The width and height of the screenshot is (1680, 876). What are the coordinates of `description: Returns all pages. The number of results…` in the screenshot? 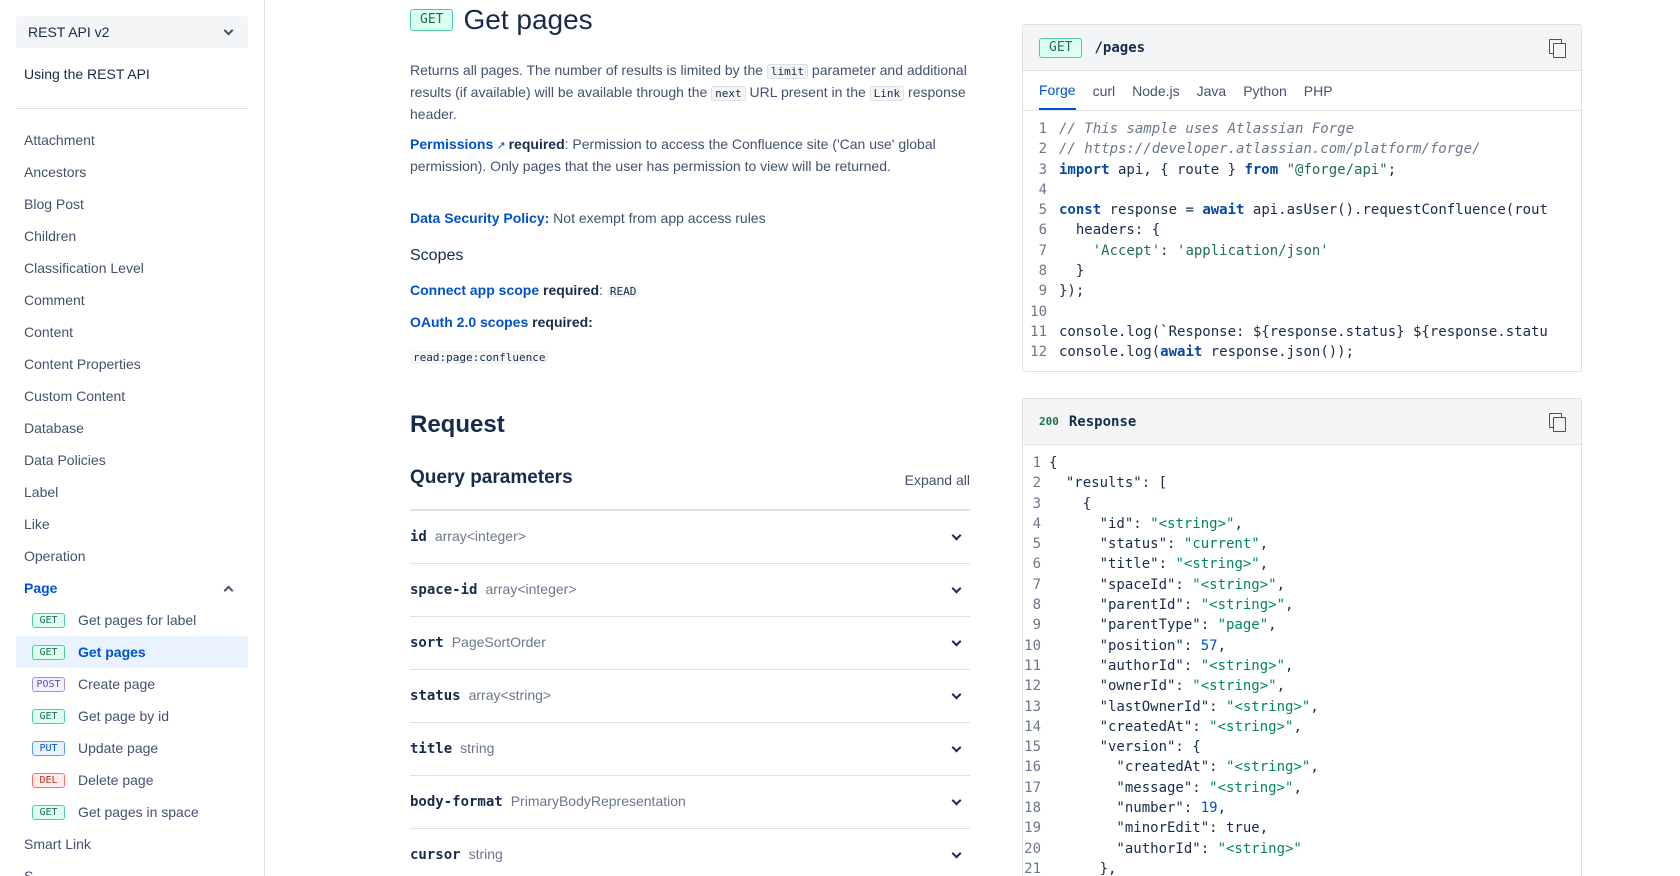 It's located at (690, 92).